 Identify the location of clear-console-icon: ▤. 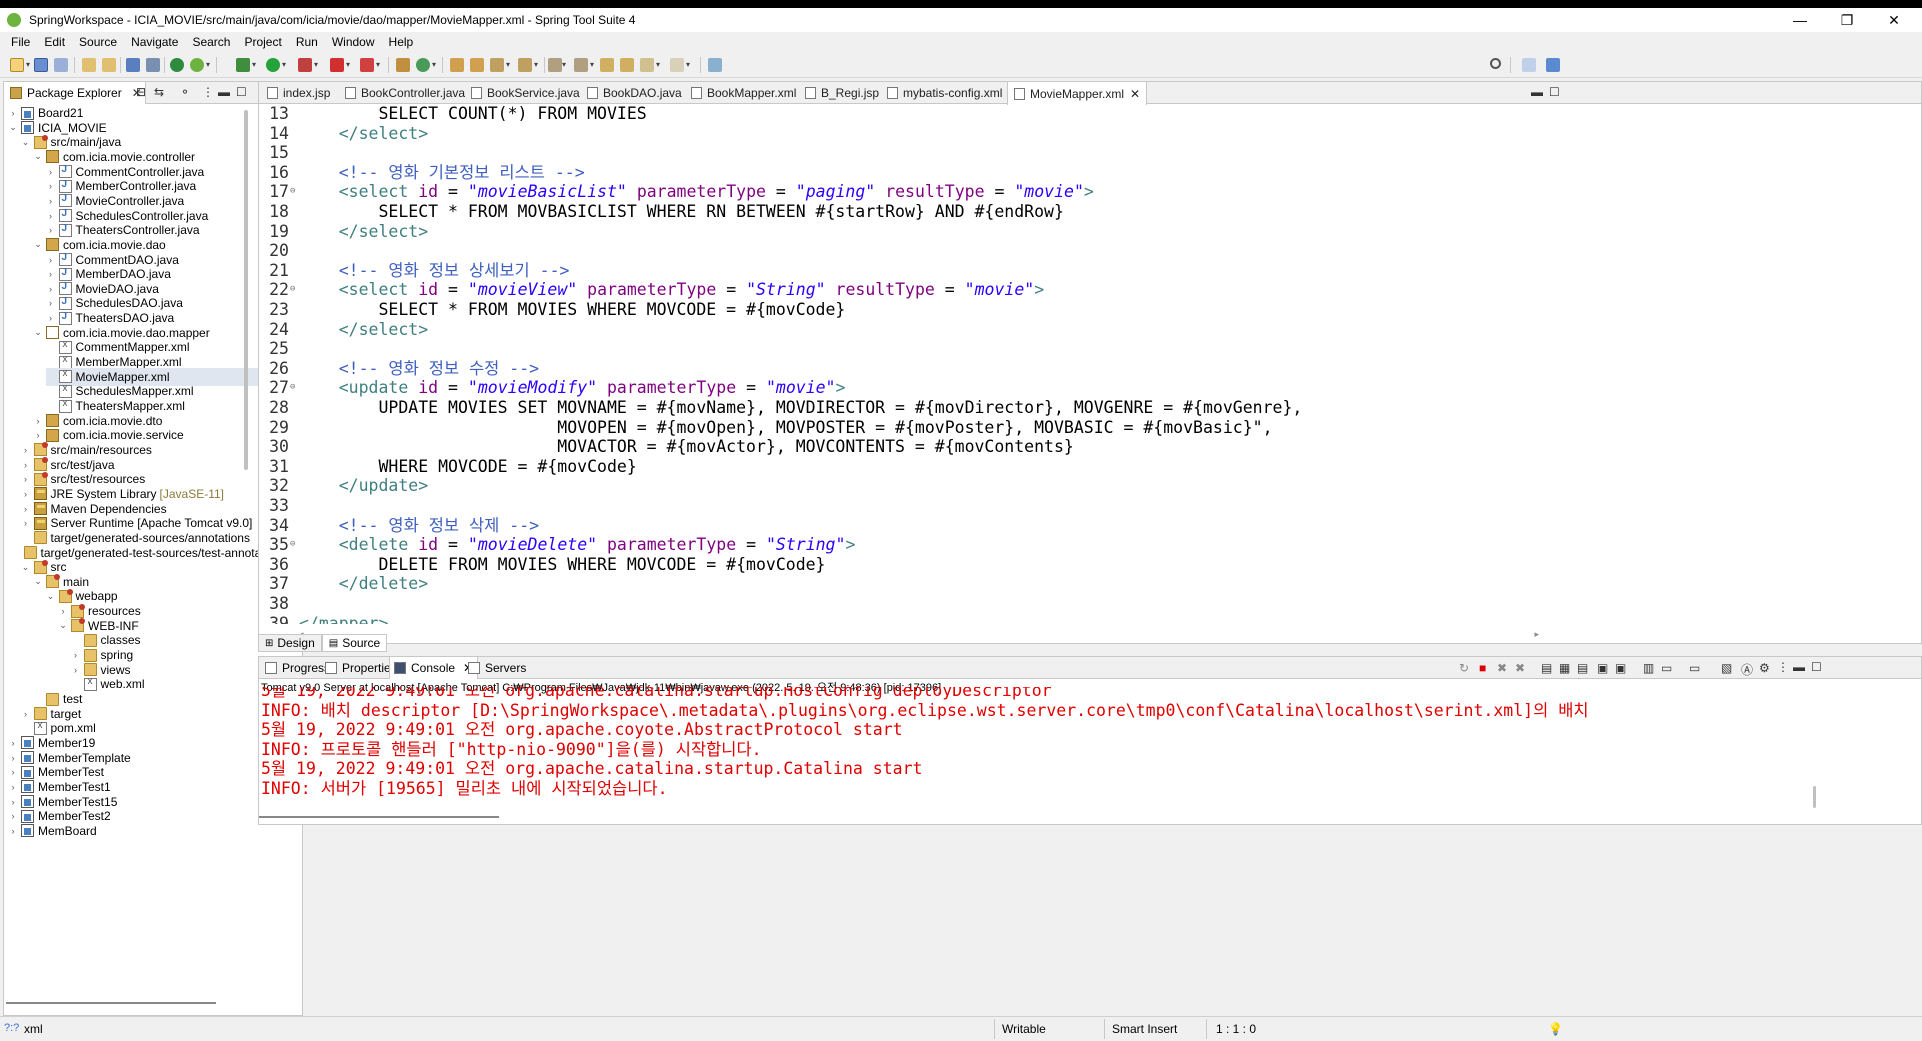
(1546, 668).